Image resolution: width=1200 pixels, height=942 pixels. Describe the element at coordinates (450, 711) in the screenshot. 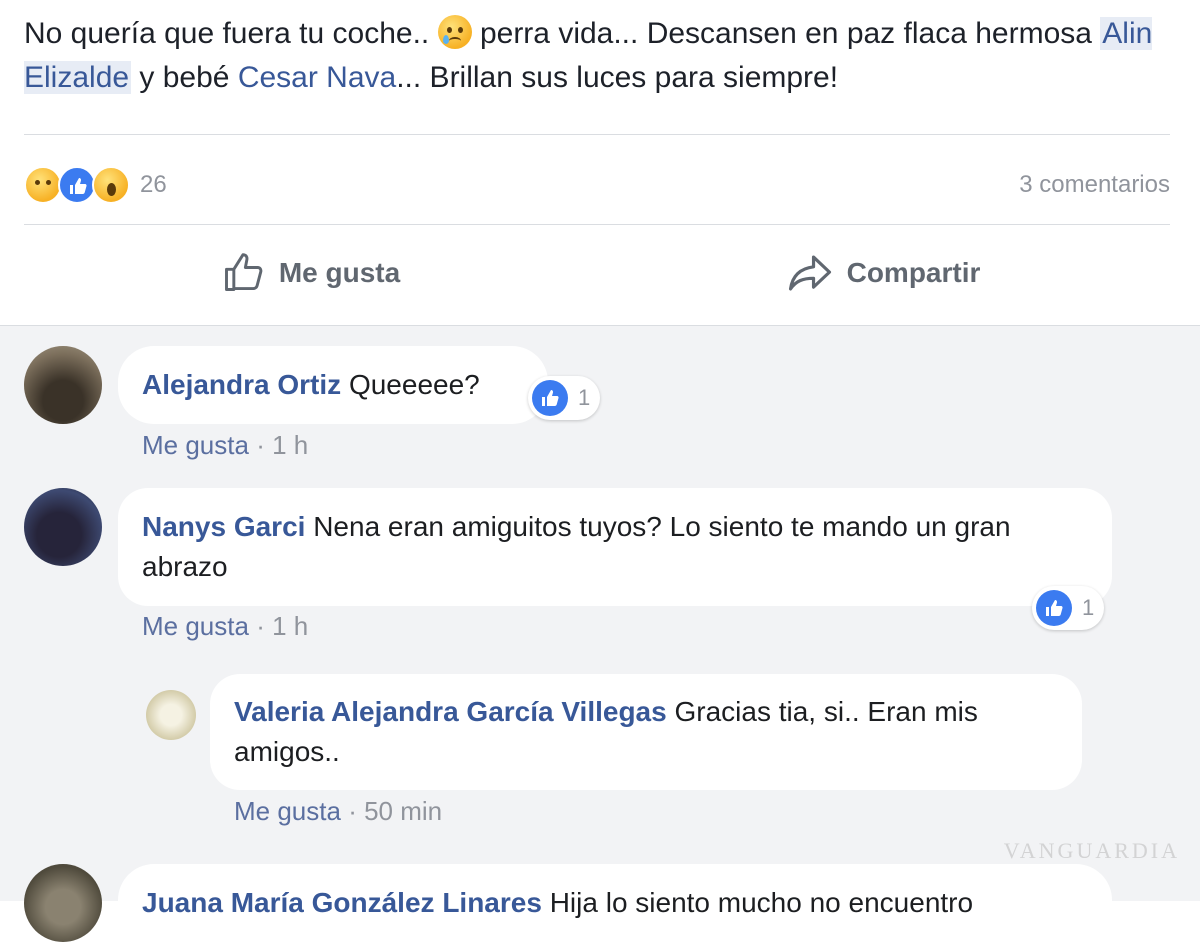

I see `comment-author: Valeria Alejandra García Villegas` at that location.